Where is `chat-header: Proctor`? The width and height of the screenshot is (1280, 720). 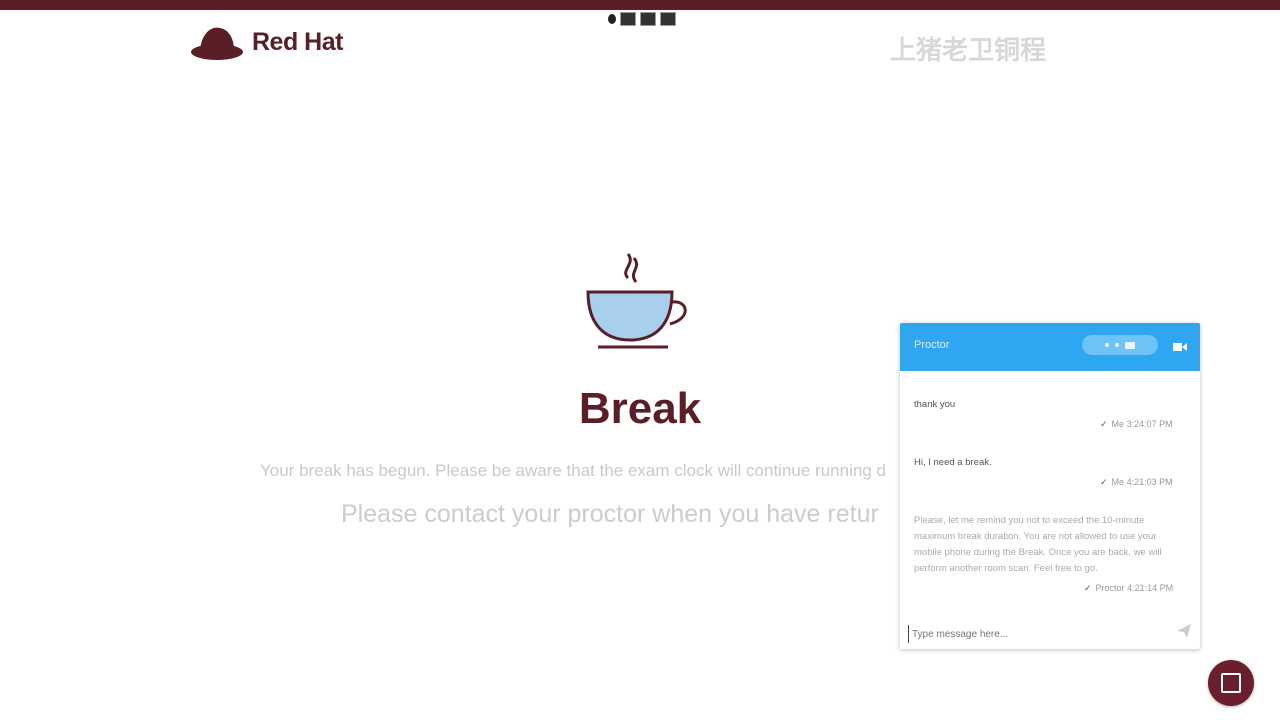 chat-header: Proctor is located at coordinates (1050, 347).